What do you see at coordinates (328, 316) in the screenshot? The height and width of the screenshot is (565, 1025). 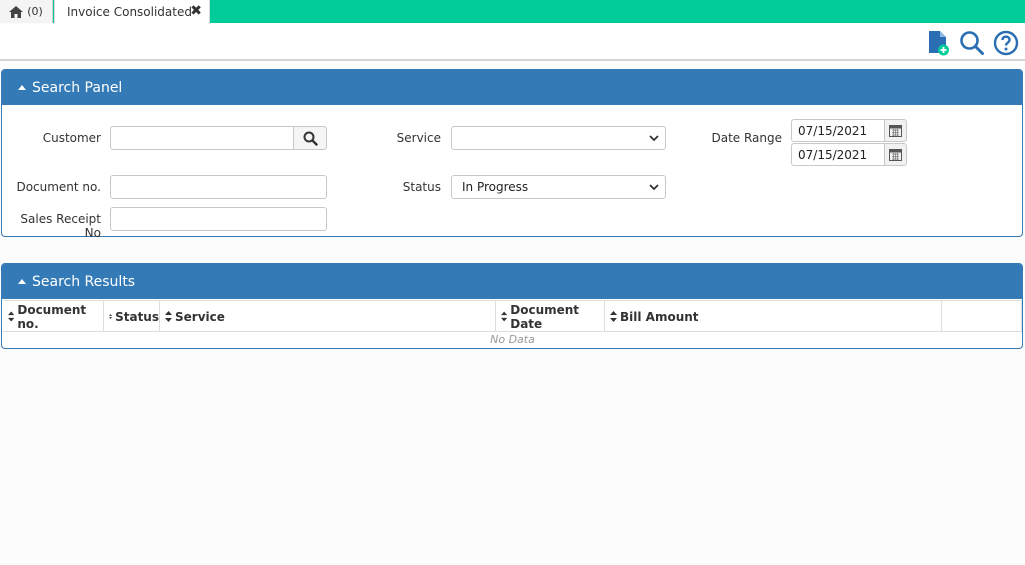 I see `column-header-service: Service` at bounding box center [328, 316].